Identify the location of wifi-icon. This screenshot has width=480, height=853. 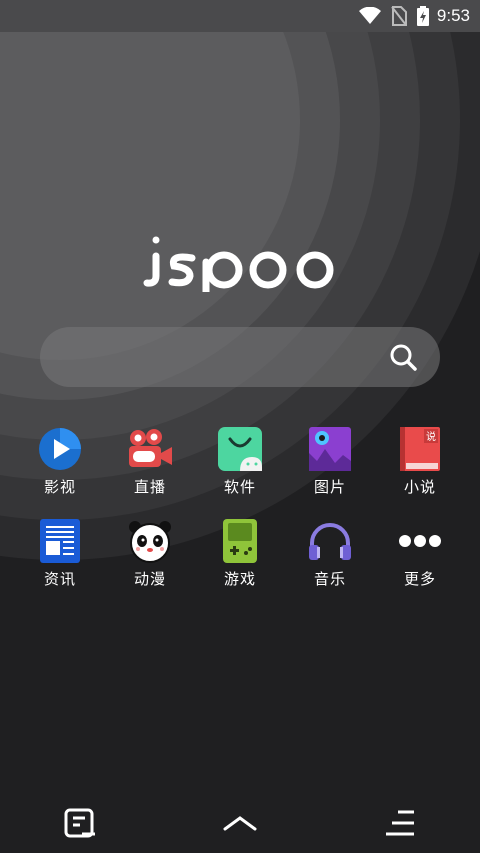
(369, 16).